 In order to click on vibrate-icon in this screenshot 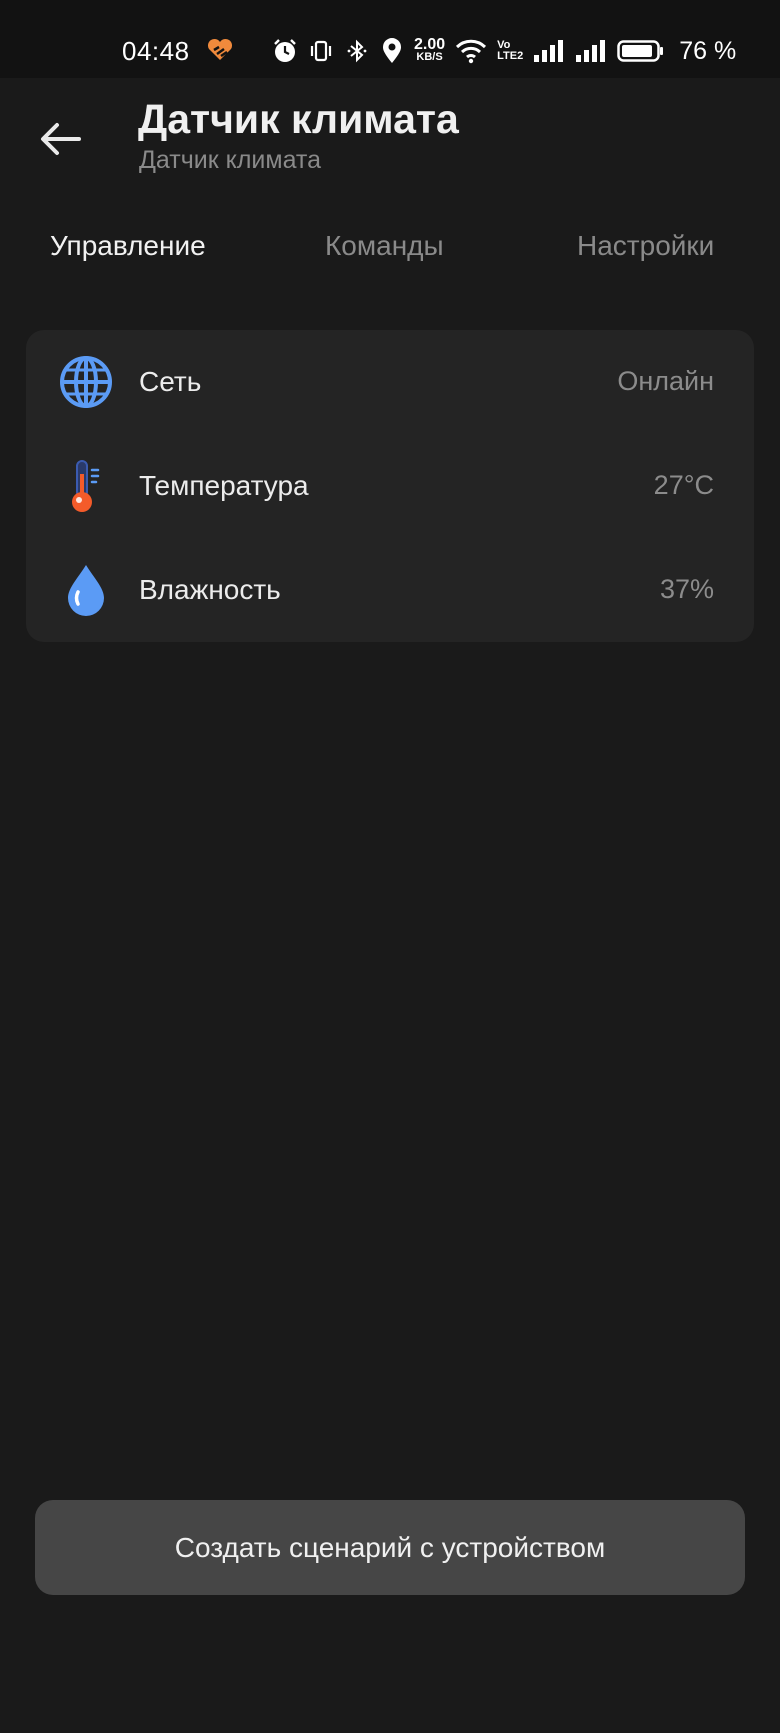, I will do `click(321, 51)`.